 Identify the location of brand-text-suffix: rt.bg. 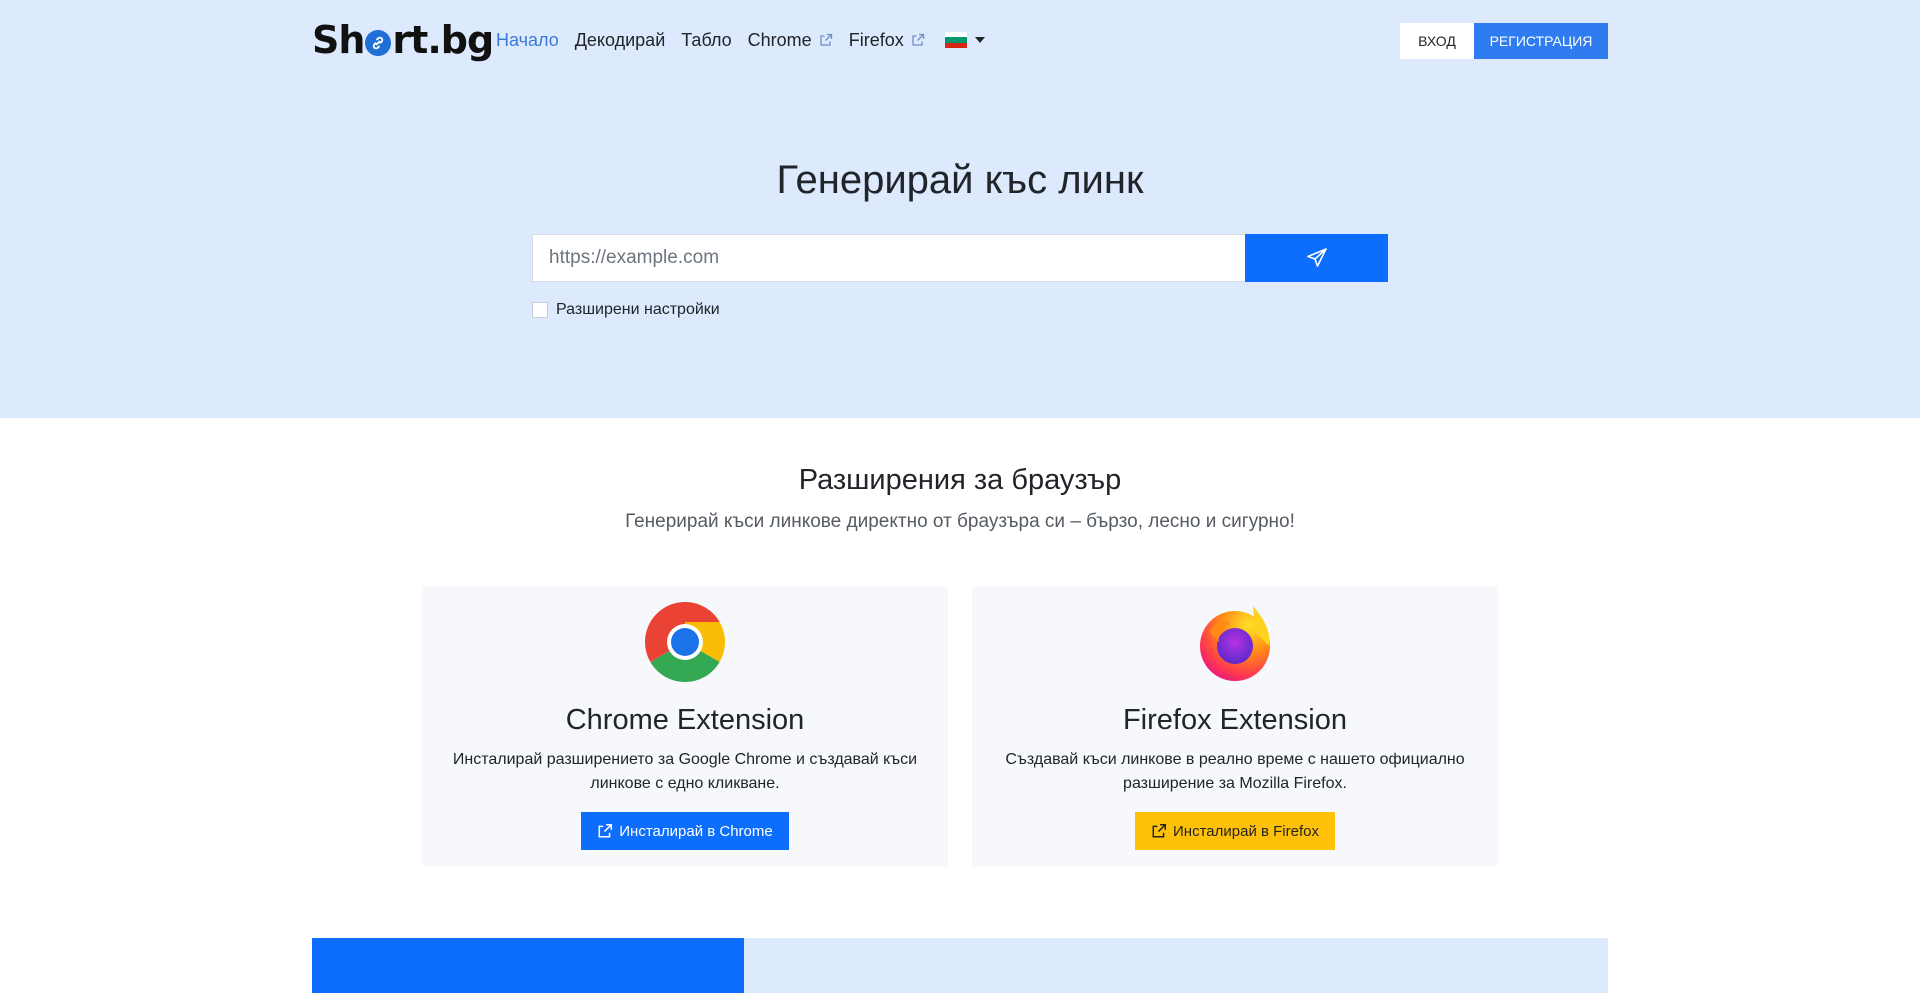
(443, 40).